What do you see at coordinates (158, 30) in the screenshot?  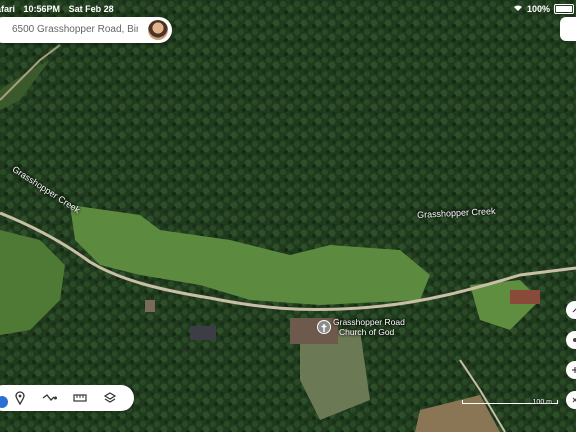 I see `avatar` at bounding box center [158, 30].